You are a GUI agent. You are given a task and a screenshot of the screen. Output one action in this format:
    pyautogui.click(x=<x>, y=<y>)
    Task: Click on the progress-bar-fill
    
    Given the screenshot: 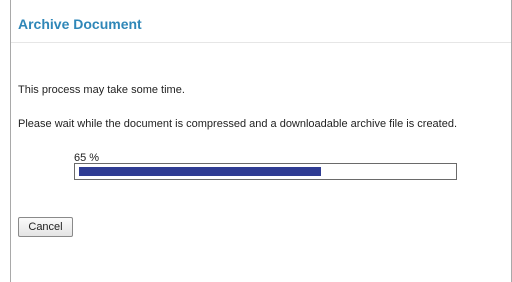 What is the action you would take?
    pyautogui.click(x=200, y=171)
    